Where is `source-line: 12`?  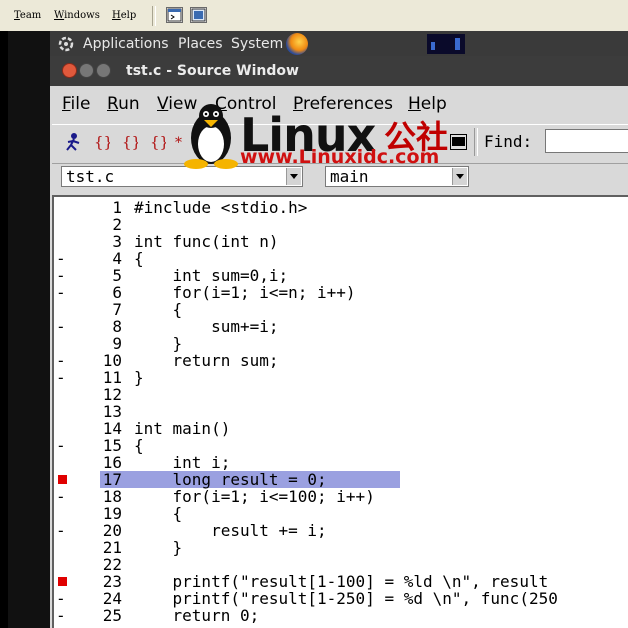
source-line: 12 is located at coordinates (340, 394).